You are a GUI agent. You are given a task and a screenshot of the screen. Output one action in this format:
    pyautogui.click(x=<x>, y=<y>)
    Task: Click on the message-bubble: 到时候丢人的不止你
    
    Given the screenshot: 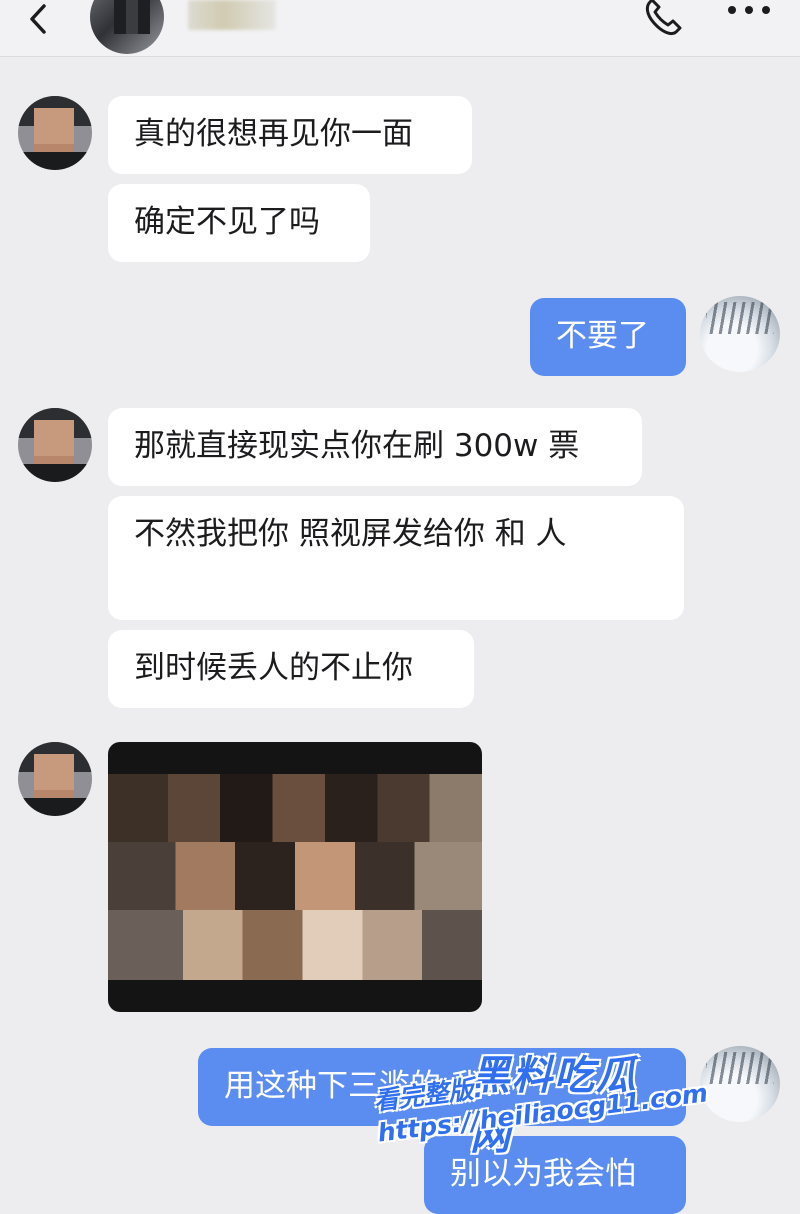 What is the action you would take?
    pyautogui.click(x=291, y=669)
    